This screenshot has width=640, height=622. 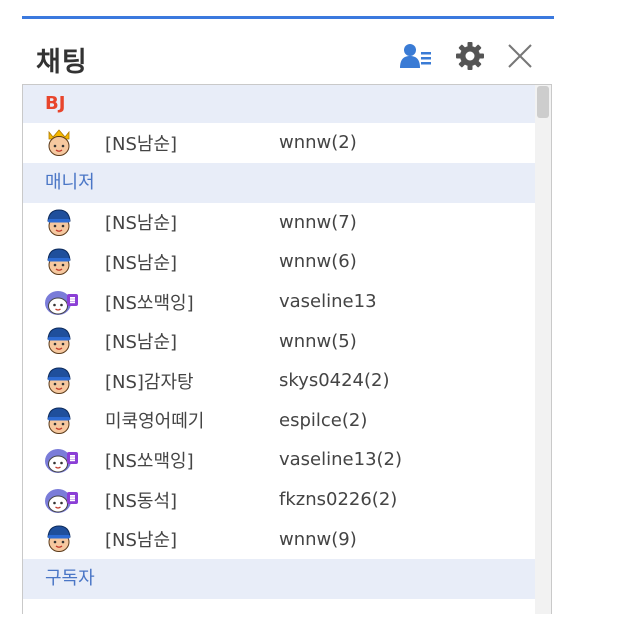 I want to click on close-icon, so click(x=520, y=56).